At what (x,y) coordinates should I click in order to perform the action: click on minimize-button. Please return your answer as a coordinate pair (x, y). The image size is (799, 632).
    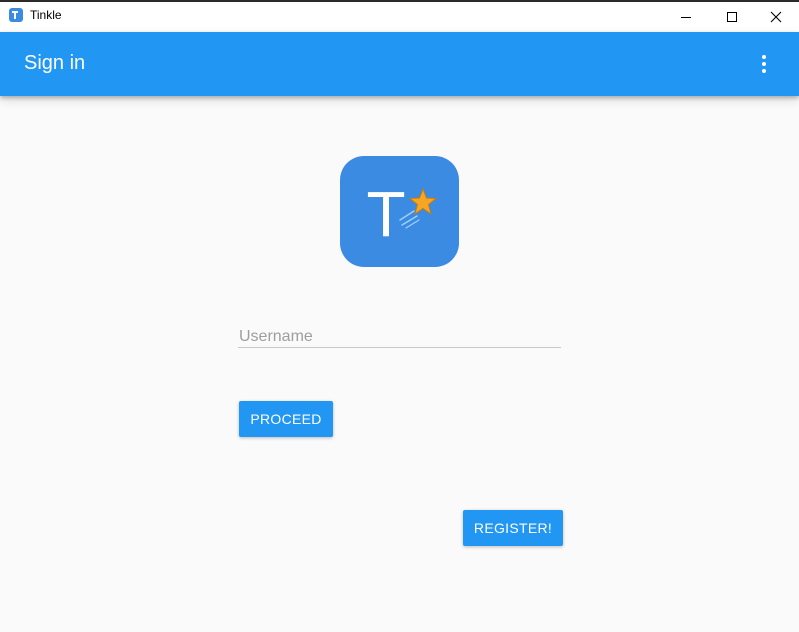
    Looking at the image, I should click on (686, 17).